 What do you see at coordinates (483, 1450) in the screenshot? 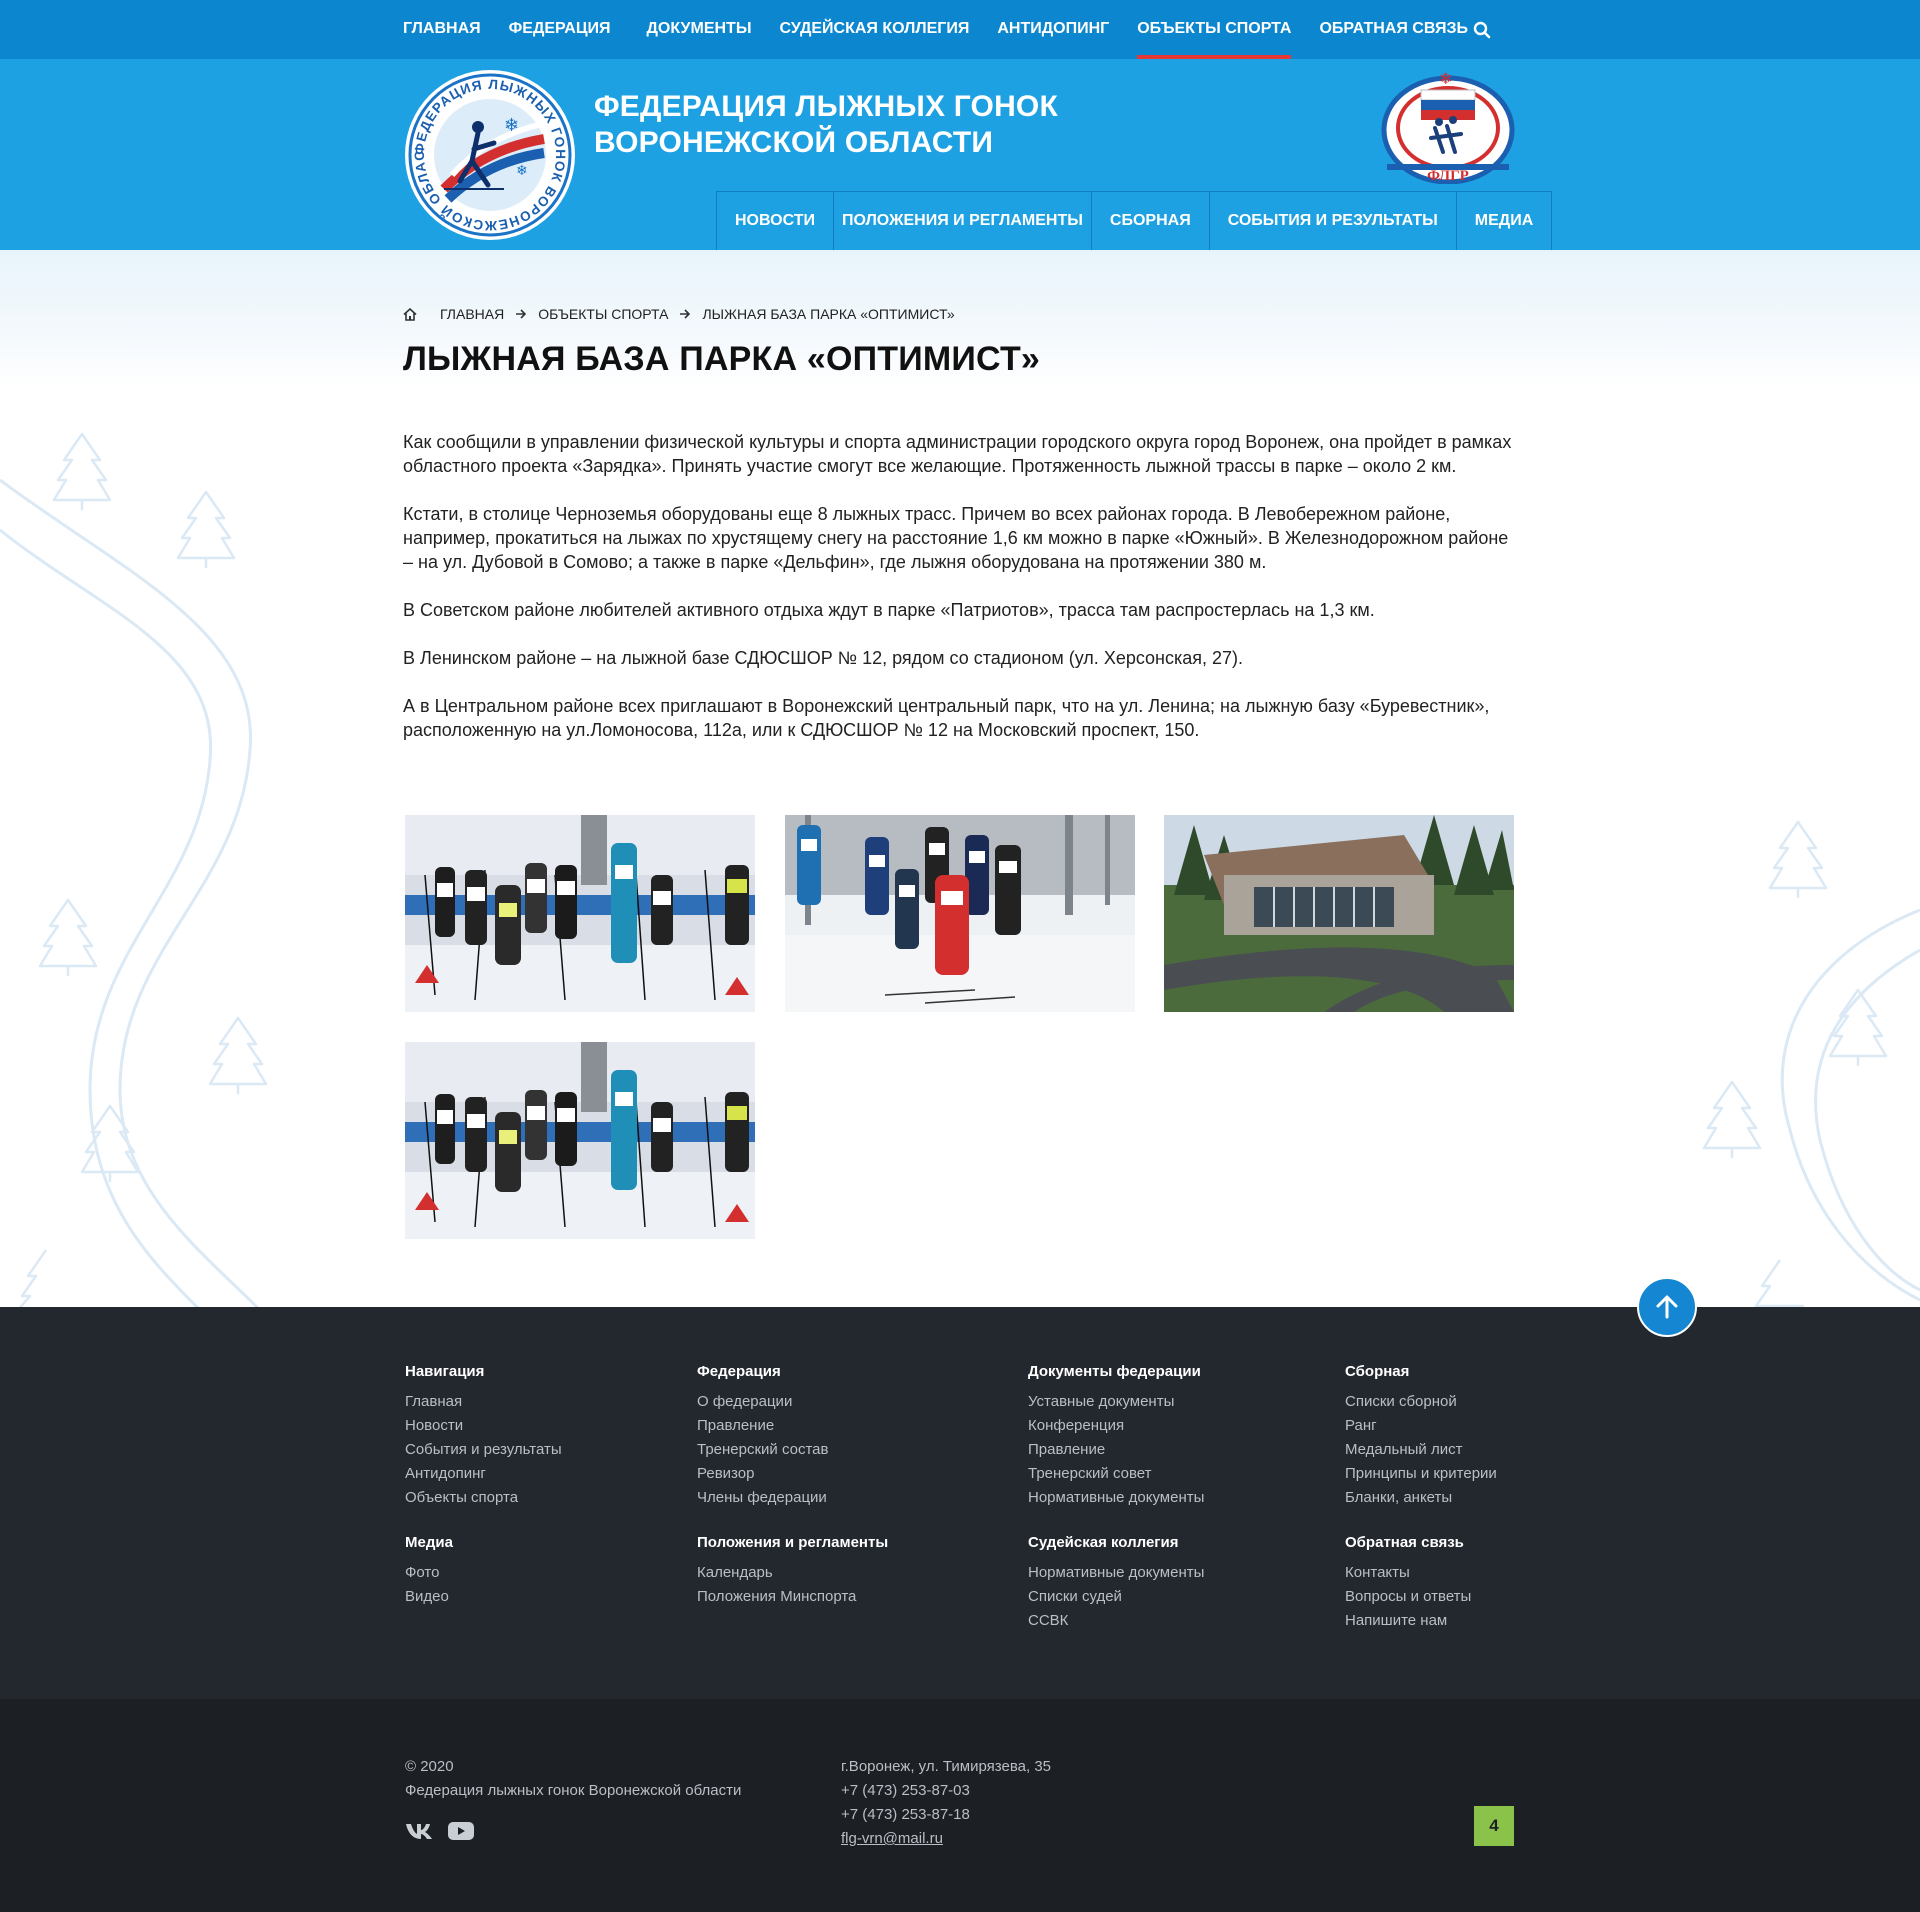
I see `footer-link: События и результаты` at bounding box center [483, 1450].